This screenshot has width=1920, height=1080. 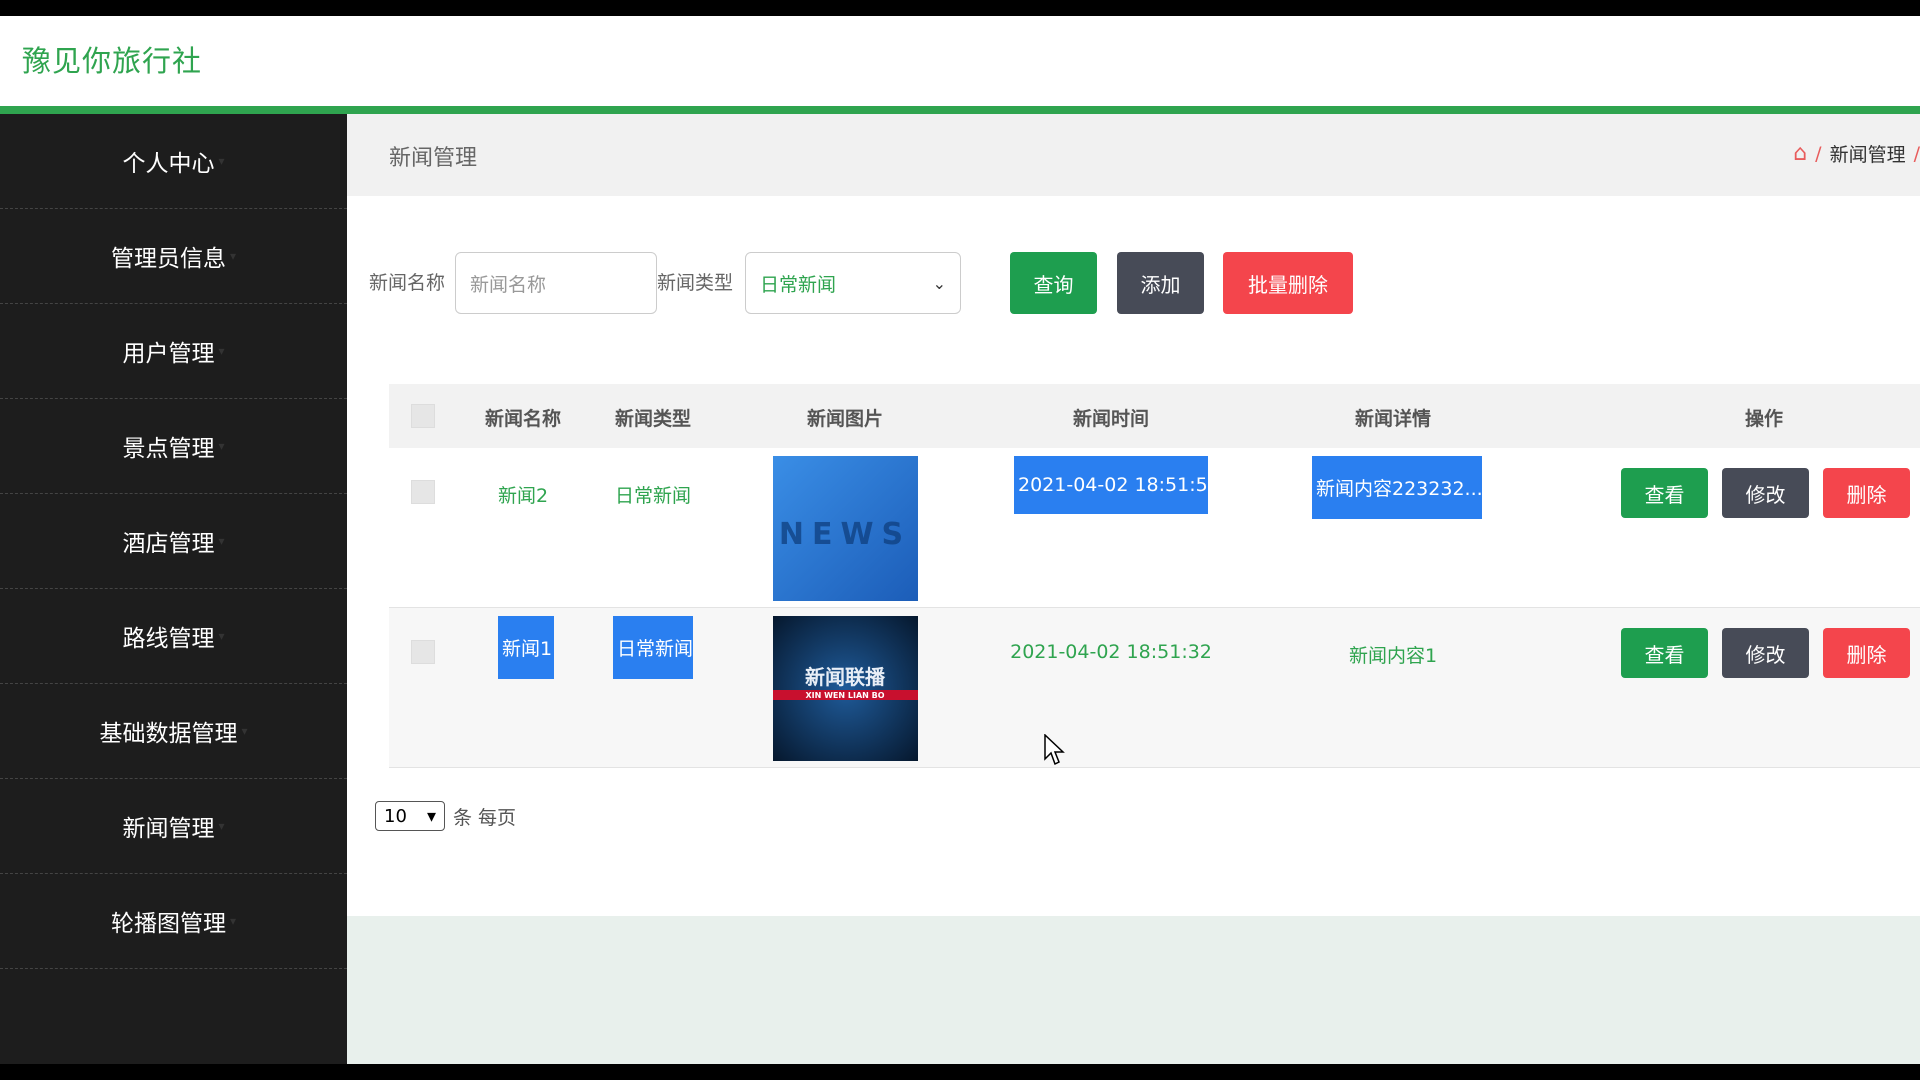 I want to click on news-image-thumbnail: 新闻联播 XIN WEN LIAN BO, so click(x=845, y=688).